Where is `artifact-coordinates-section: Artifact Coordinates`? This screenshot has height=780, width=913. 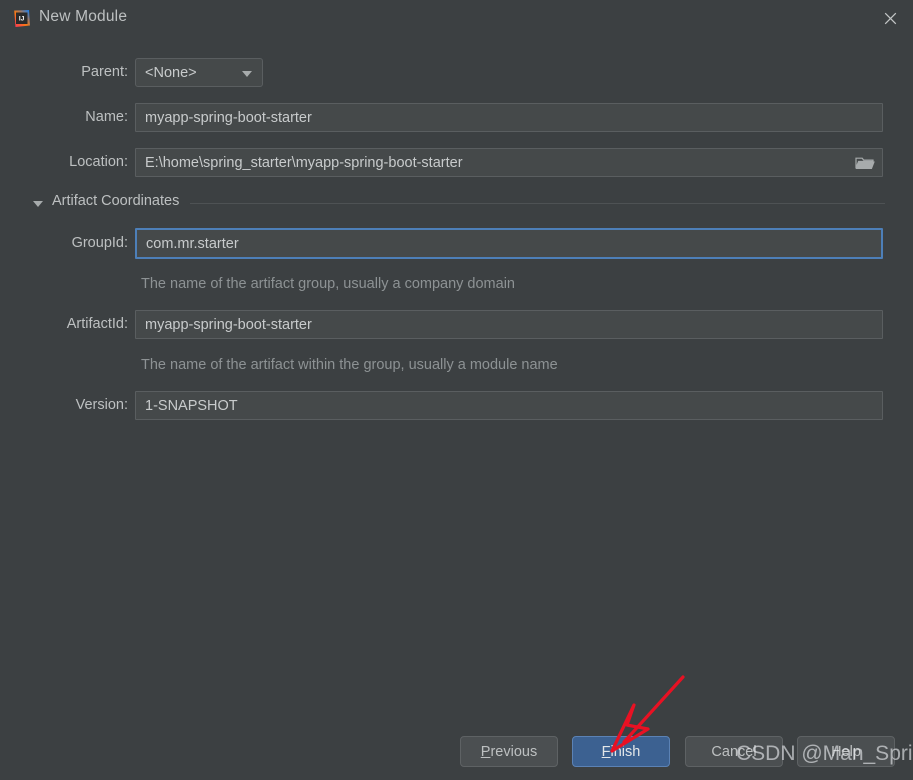 artifact-coordinates-section: Artifact Coordinates is located at coordinates (459, 204).